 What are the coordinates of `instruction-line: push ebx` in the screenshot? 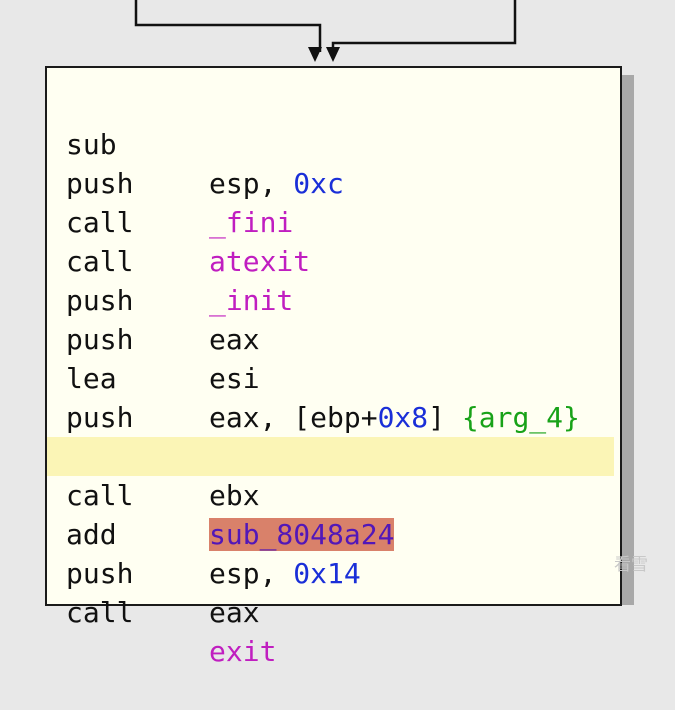 It's located at (333, 455).